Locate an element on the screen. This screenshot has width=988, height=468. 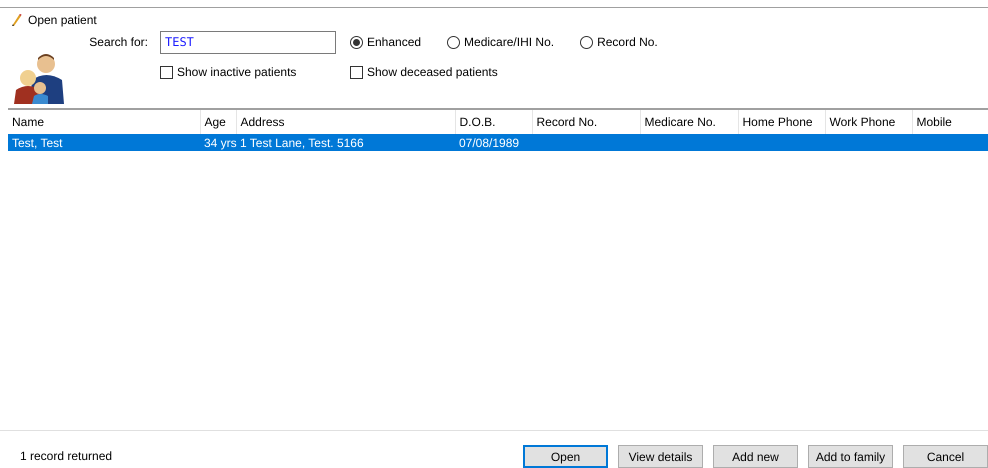
radio-label: Enhanced is located at coordinates (394, 42).